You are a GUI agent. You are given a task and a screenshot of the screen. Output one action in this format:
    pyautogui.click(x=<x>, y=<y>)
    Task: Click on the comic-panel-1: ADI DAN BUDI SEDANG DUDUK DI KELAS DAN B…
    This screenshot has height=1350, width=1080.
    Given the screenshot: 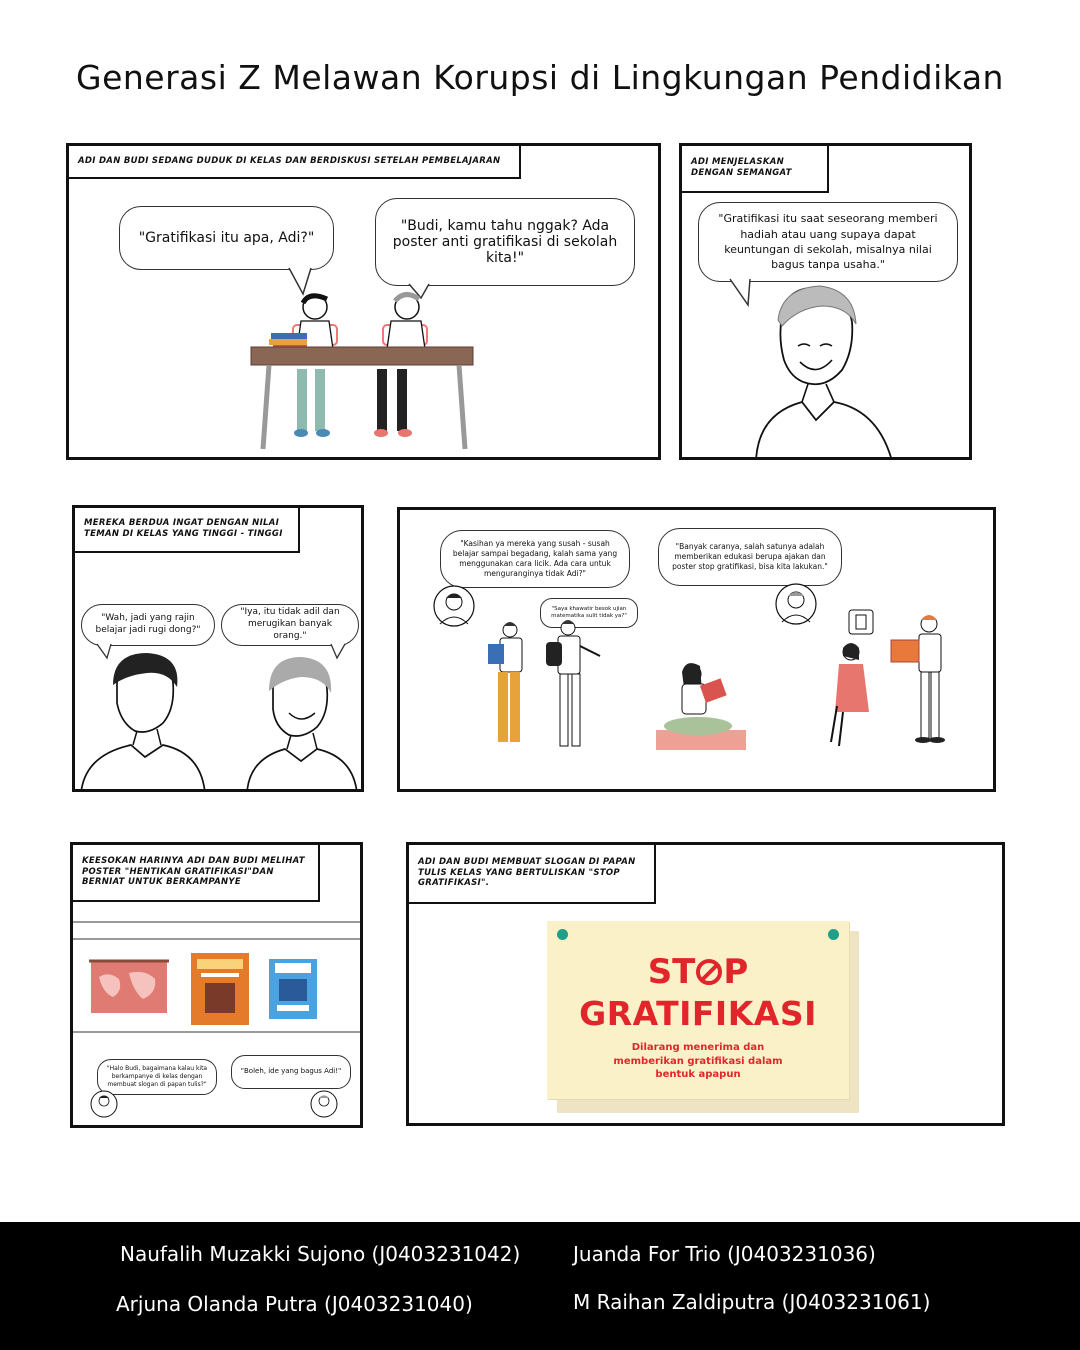 What is the action you would take?
    pyautogui.click(x=363, y=301)
    